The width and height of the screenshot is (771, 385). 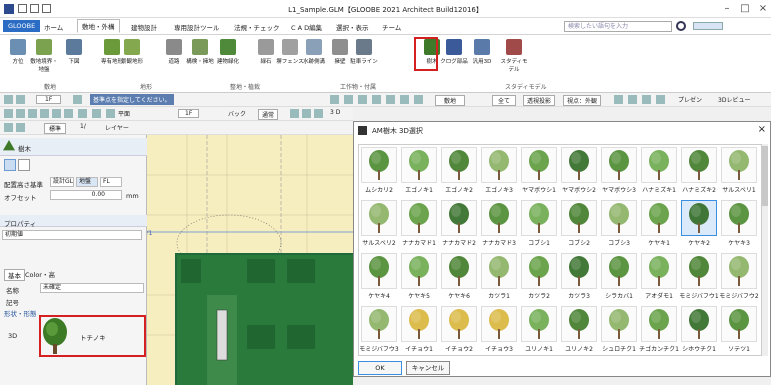 What do you see at coordinates (539, 100) in the screenshot?
I see `projection-select: 透視投影` at bounding box center [539, 100].